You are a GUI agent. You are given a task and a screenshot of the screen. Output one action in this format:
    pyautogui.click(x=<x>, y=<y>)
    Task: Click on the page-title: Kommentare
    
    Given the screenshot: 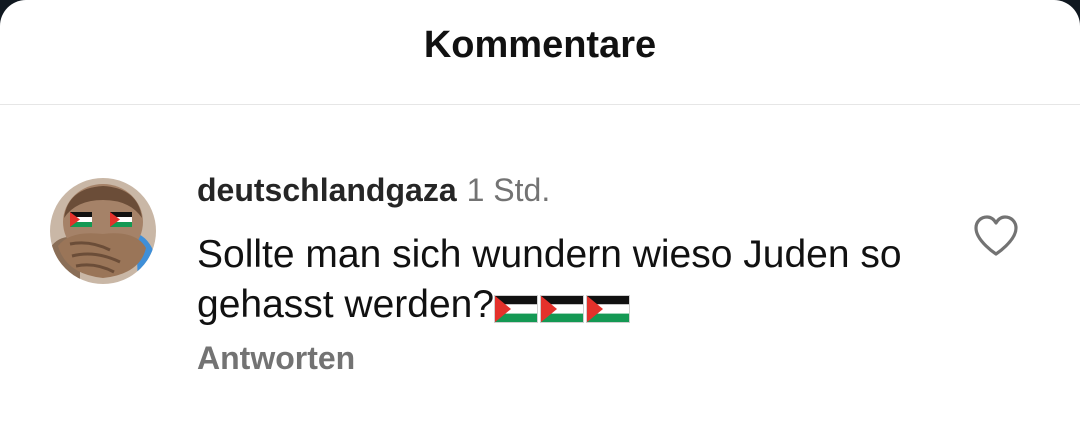 What is the action you would take?
    pyautogui.click(x=540, y=45)
    